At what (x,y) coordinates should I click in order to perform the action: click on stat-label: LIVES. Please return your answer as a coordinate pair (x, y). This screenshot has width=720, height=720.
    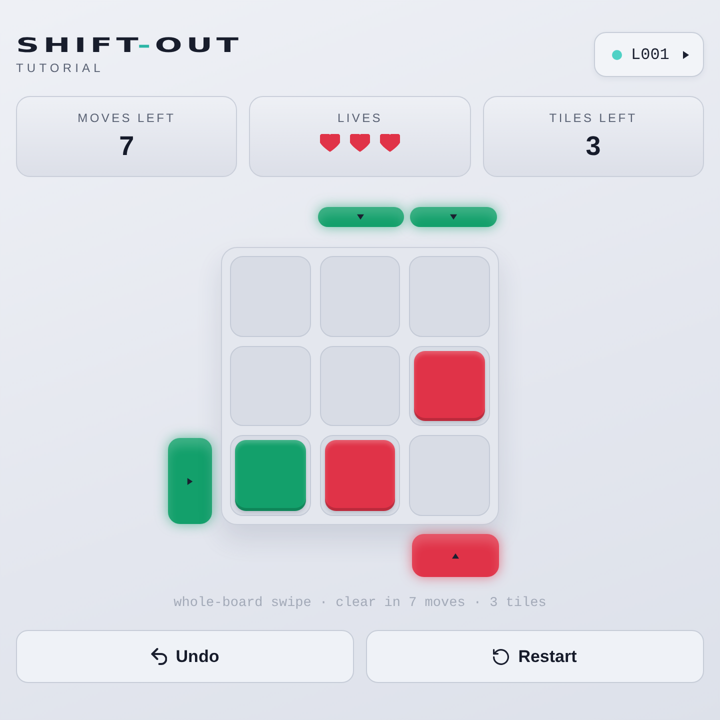
    Looking at the image, I should click on (359, 118).